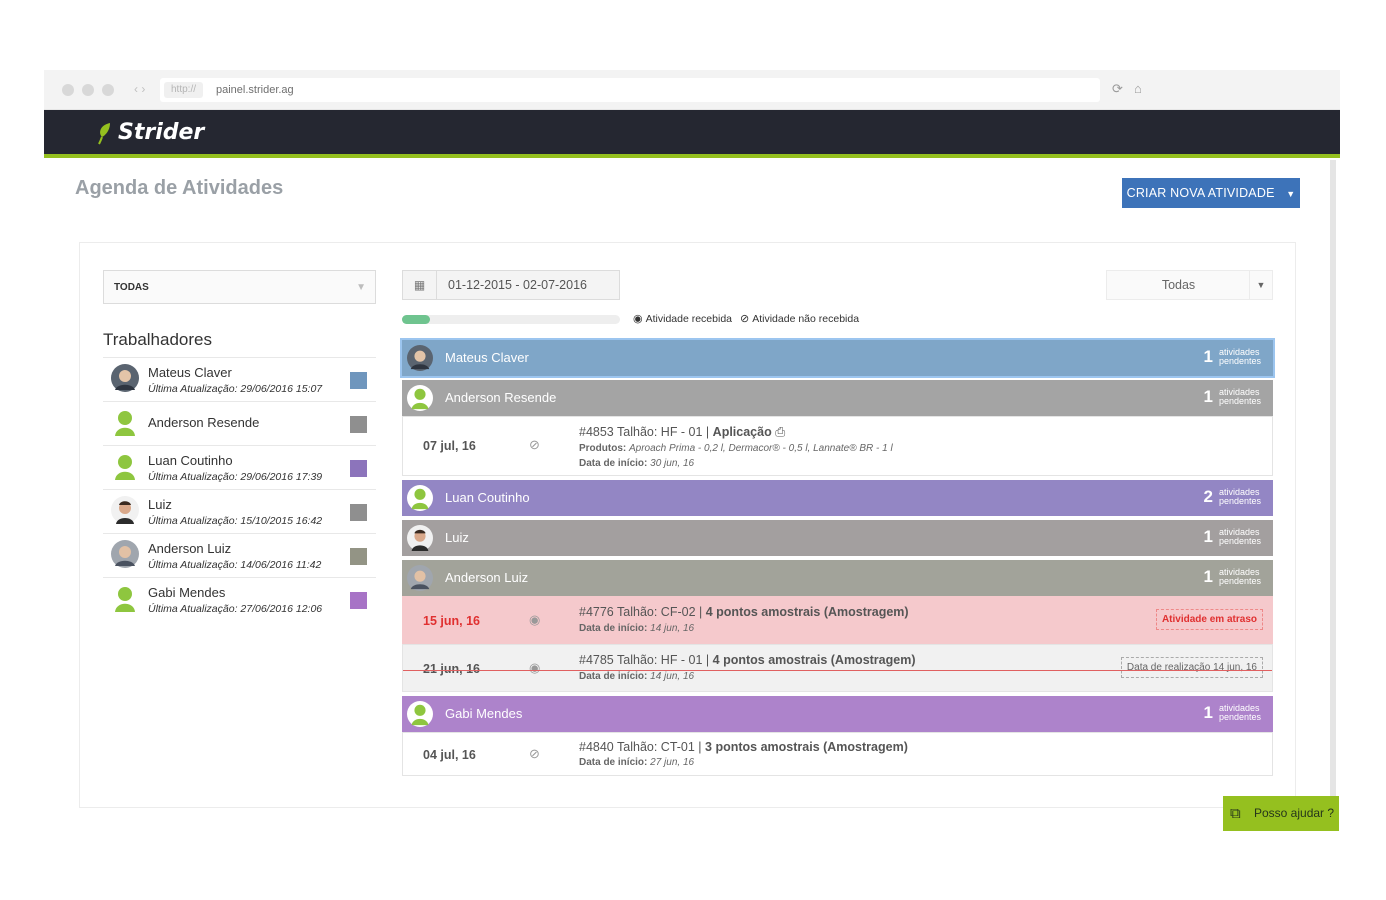 This screenshot has width=1386, height=900. What do you see at coordinates (420, 285) in the screenshot?
I see `calendar-icon: ▦` at bounding box center [420, 285].